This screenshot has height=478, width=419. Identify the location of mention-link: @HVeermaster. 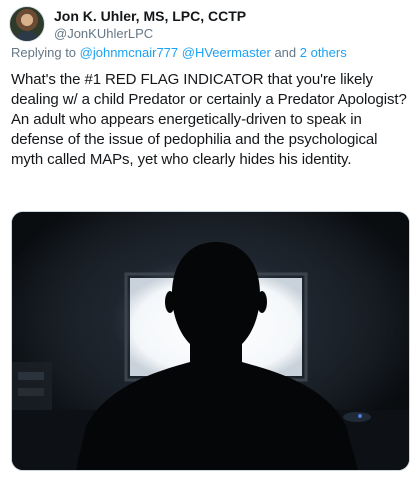
(226, 52).